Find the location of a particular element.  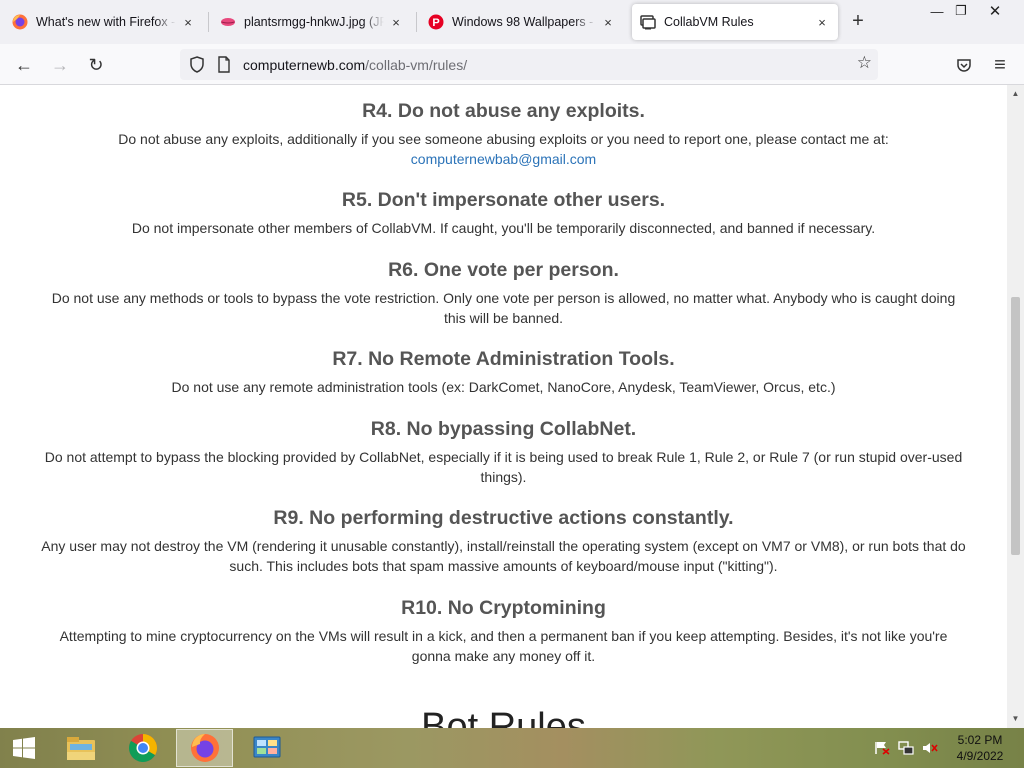

new-tab-button: + is located at coordinates (858, 22).